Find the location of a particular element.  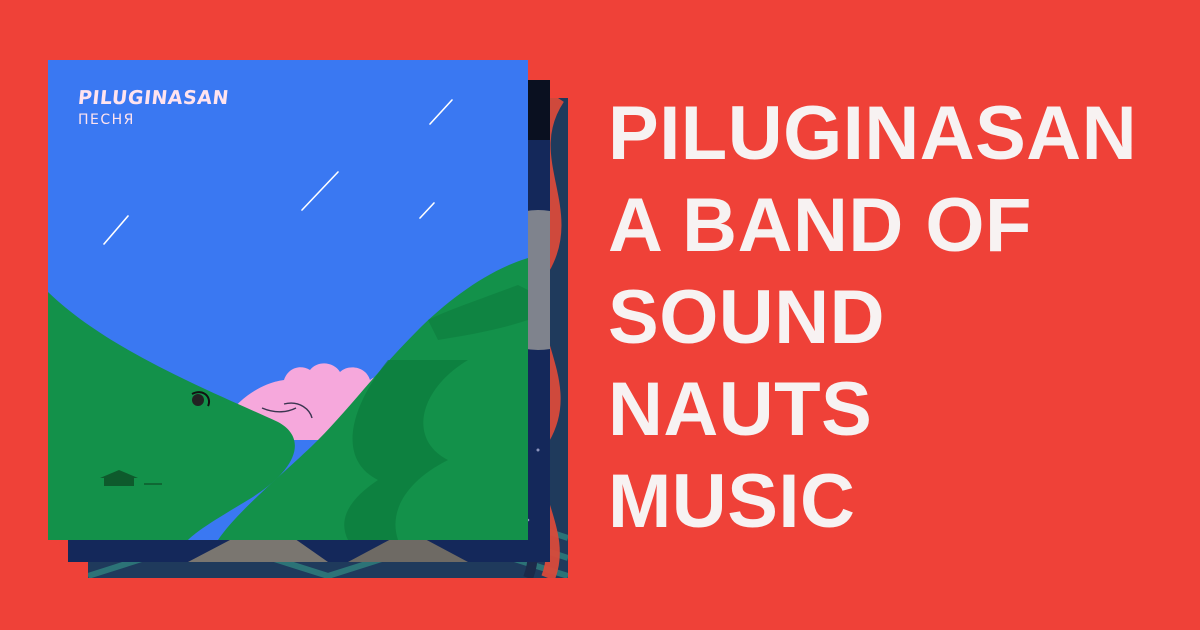

headline-line-3: SOUND is located at coordinates (746, 317).